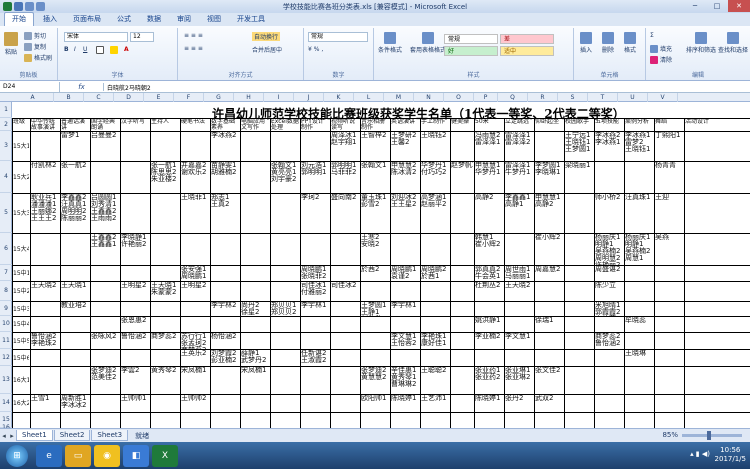  What do you see at coordinates (462, 177) in the screenshot?
I see `award-cell: 赵梦帆2` at bounding box center [462, 177].